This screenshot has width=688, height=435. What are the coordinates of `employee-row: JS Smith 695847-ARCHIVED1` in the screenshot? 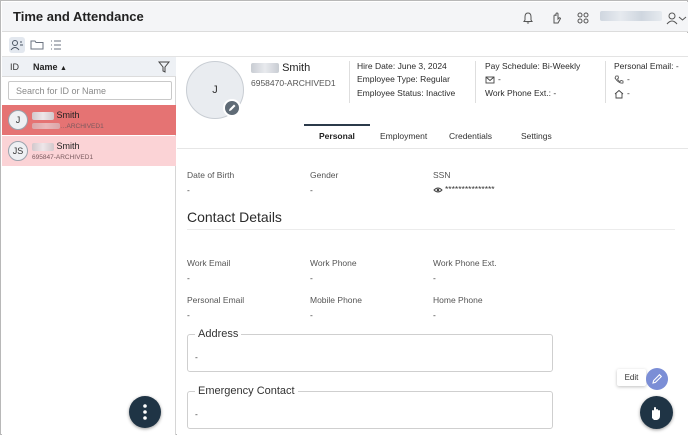 It's located at (89, 151).